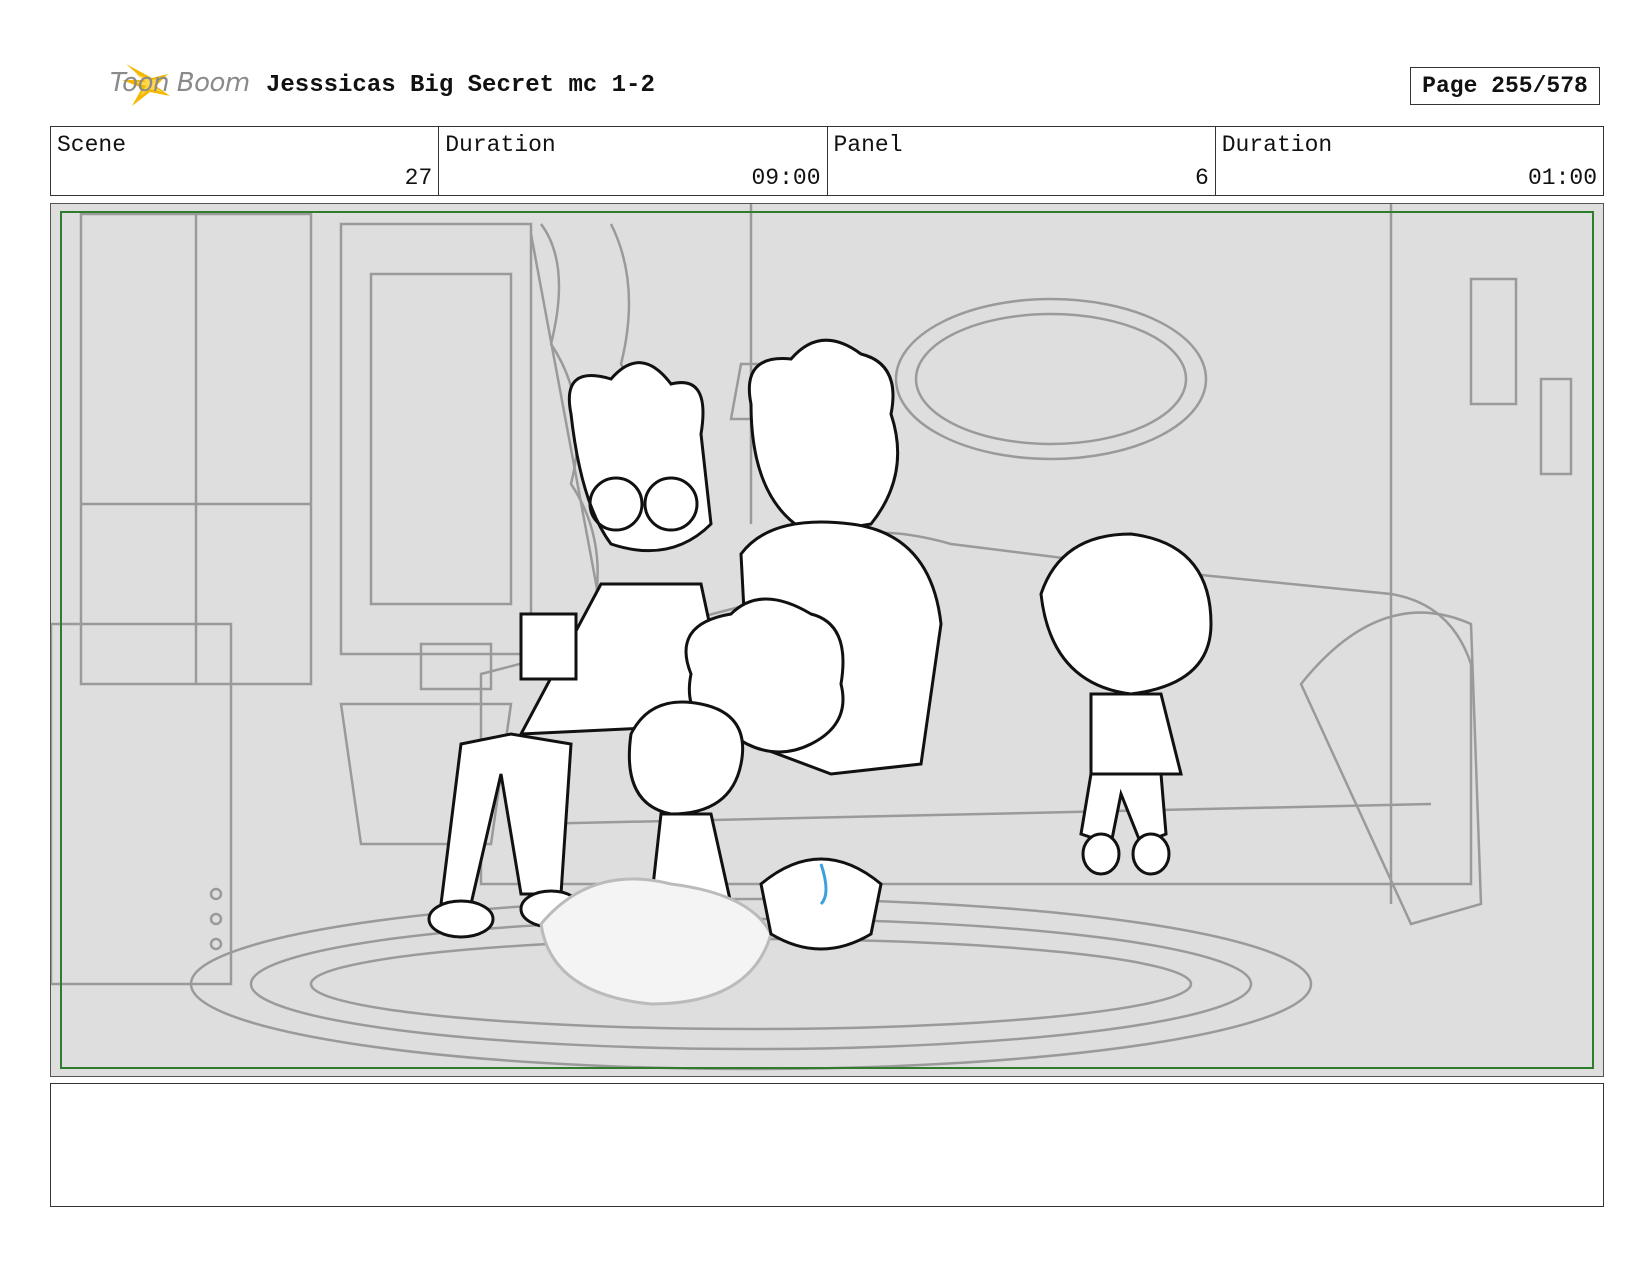 The width and height of the screenshot is (1648, 1276). I want to click on panel-notes-box, so click(827, 1145).